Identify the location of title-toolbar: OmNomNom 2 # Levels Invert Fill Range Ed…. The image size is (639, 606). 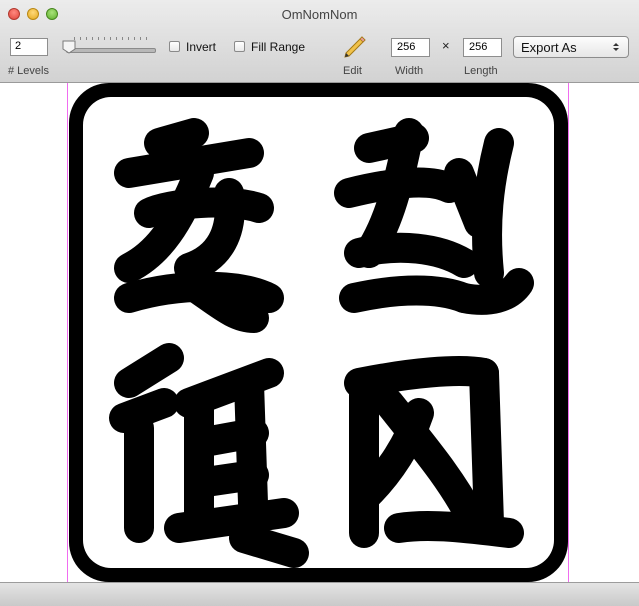
(319, 41).